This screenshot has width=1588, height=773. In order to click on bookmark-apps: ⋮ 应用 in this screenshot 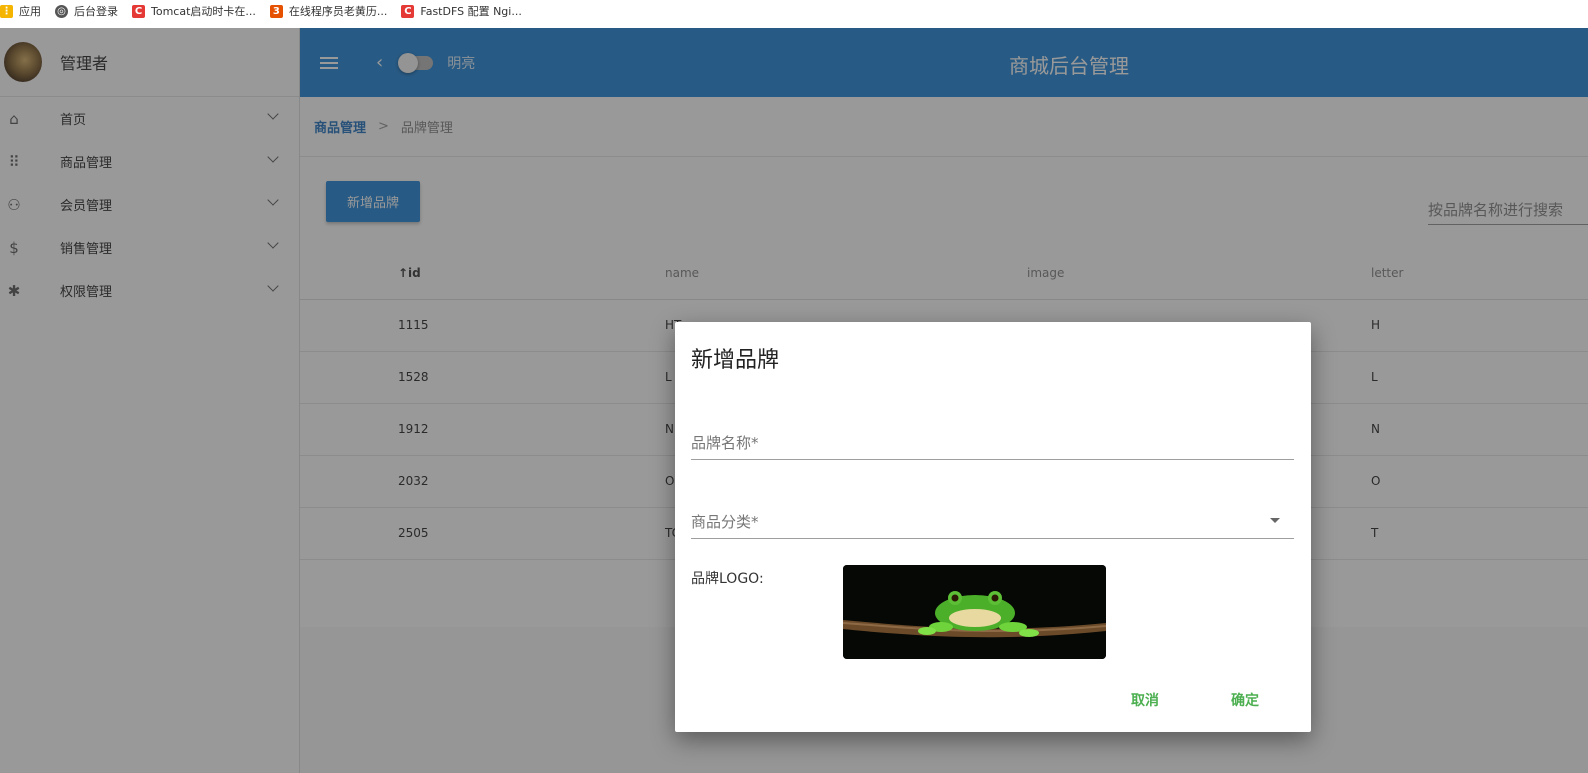, I will do `click(20, 11)`.